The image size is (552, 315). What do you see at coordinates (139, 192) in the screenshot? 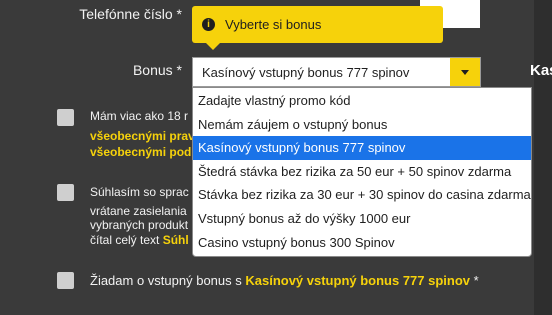
I see `consent-text-line1: Súhlasím so sprac` at bounding box center [139, 192].